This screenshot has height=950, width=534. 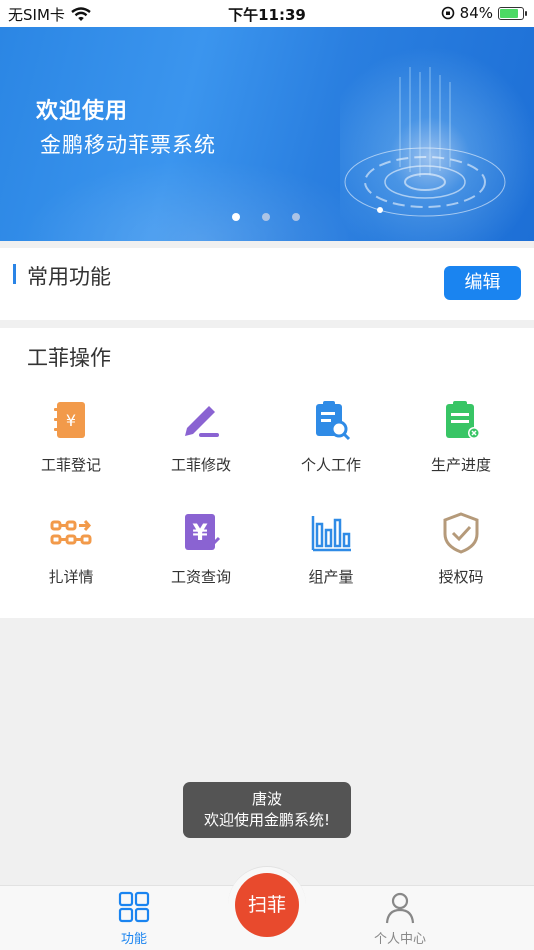 I want to click on notebook-yen-icon: ¥, so click(x=69, y=420).